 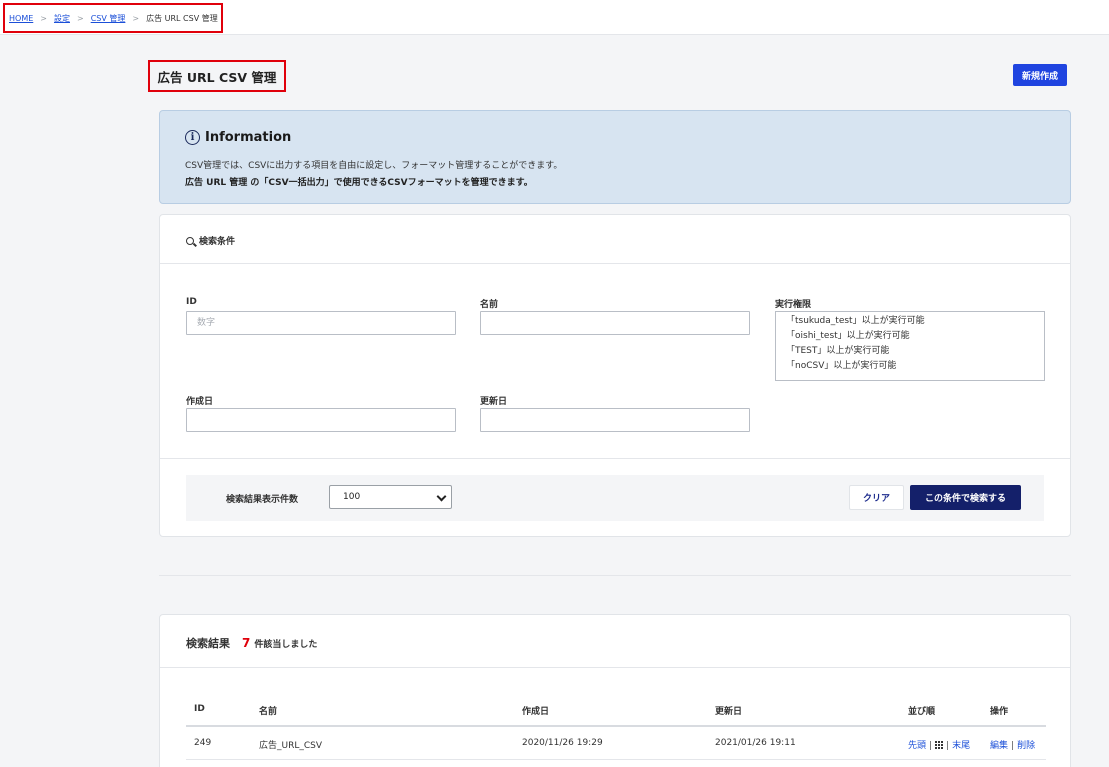 I want to click on results-count: 7, so click(x=246, y=643).